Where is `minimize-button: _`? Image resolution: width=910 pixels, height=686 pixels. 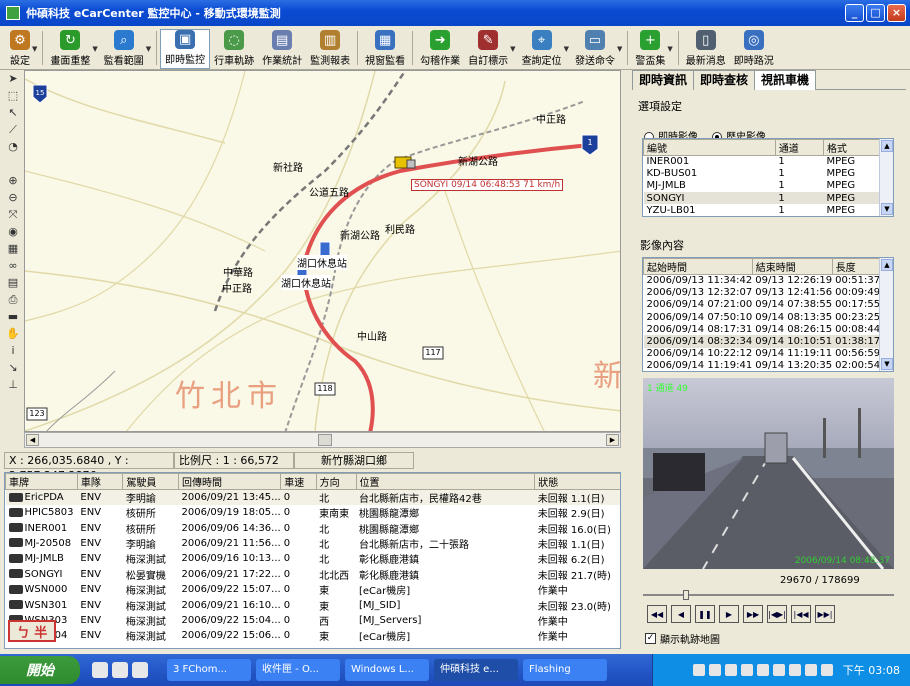 minimize-button: _ is located at coordinates (854, 13).